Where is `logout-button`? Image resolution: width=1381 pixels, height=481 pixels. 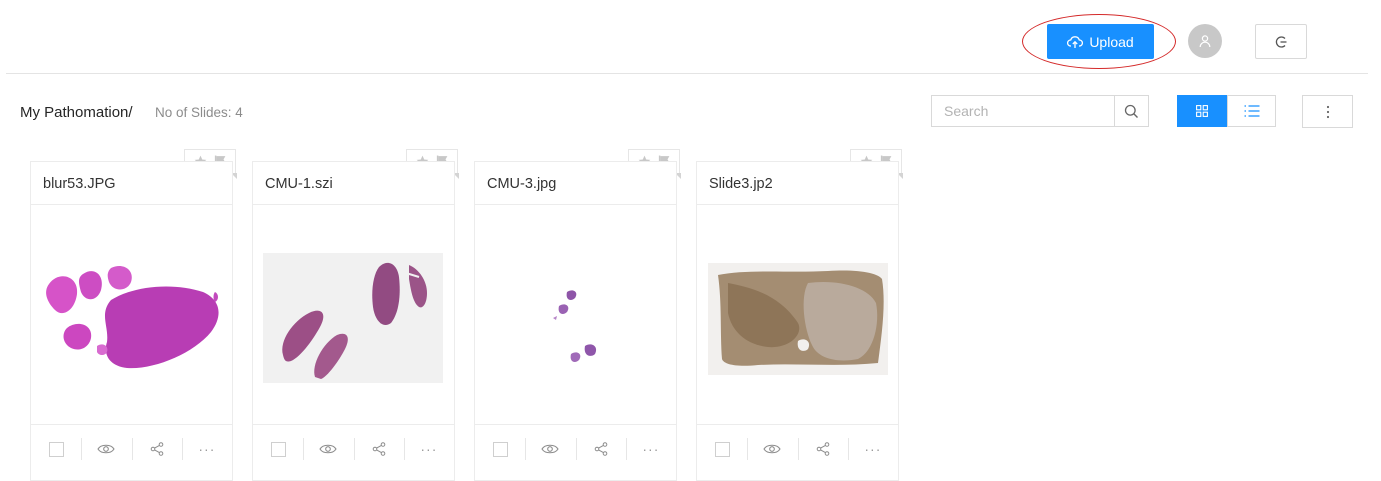 logout-button is located at coordinates (1281, 41).